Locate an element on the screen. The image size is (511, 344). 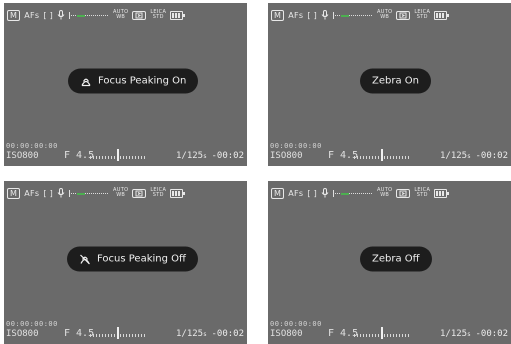
toast-message: Focus Peaking On is located at coordinates (142, 81).